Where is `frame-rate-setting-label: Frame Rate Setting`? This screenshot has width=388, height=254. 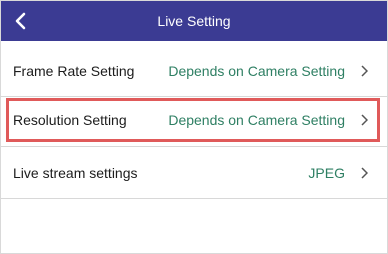
frame-rate-setting-label: Frame Rate Setting is located at coordinates (74, 71).